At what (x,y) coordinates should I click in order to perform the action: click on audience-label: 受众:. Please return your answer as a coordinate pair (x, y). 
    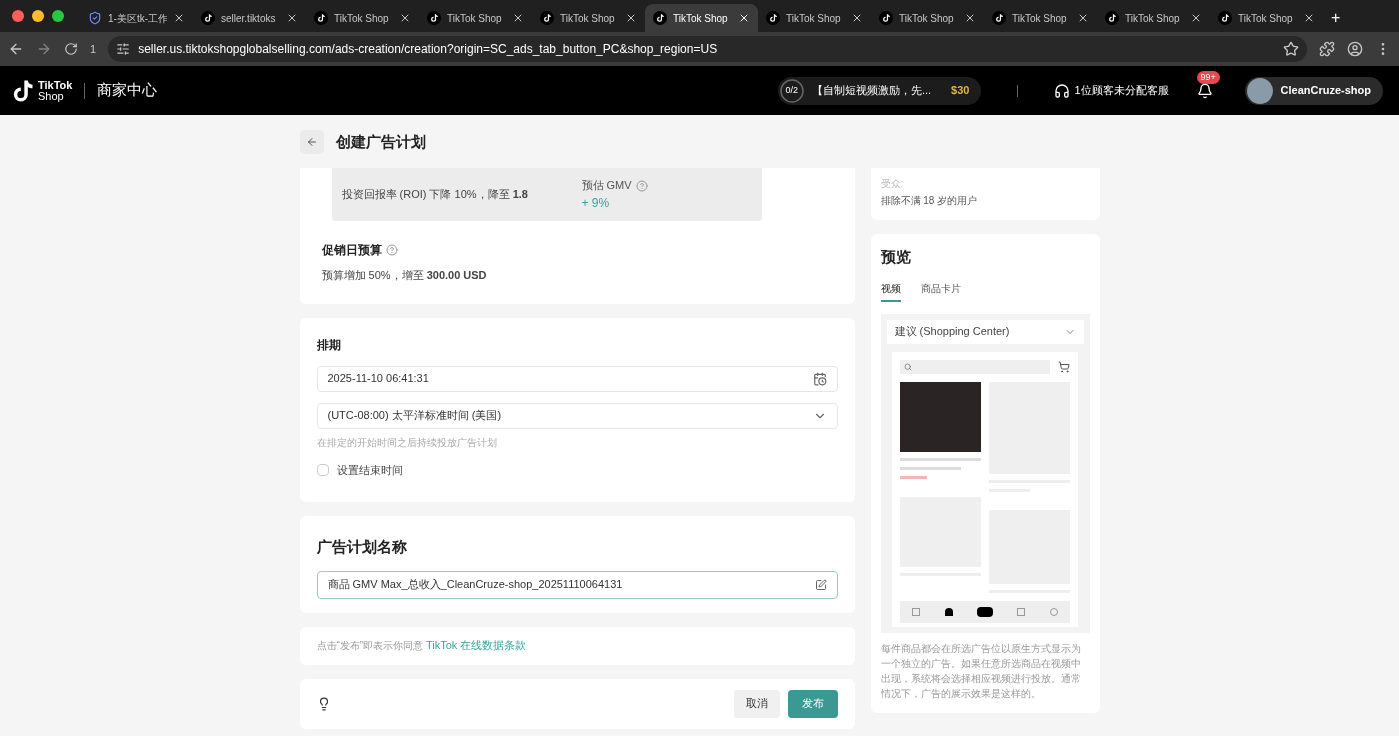
    Looking at the image, I should click on (892, 184).